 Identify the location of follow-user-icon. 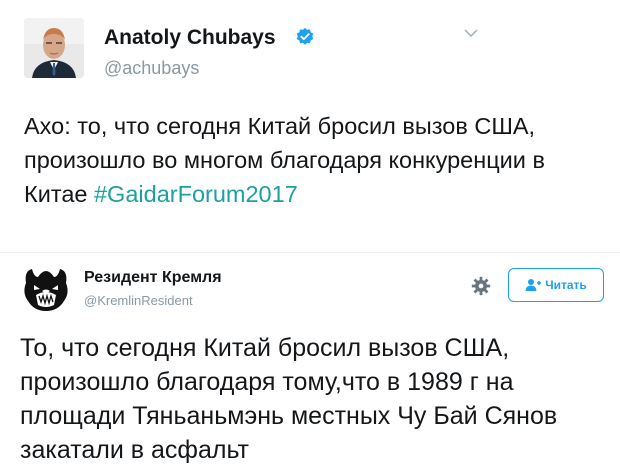
(533, 285).